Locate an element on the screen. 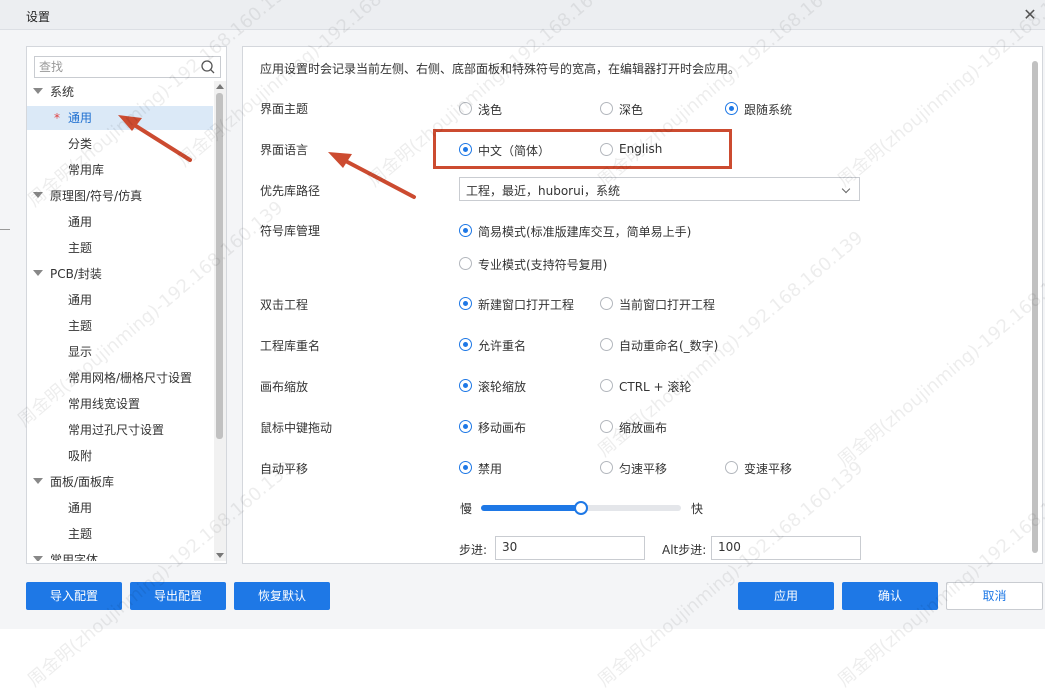 Image resolution: width=1045 pixels, height=692 pixels. slider-slow-label: 慢 is located at coordinates (466, 509).